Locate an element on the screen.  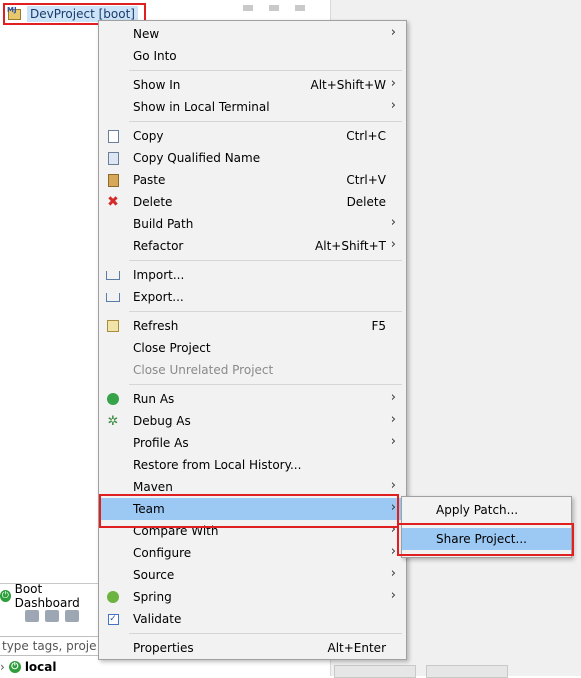
validate-check-icon: ✓ is located at coordinates (113, 619).